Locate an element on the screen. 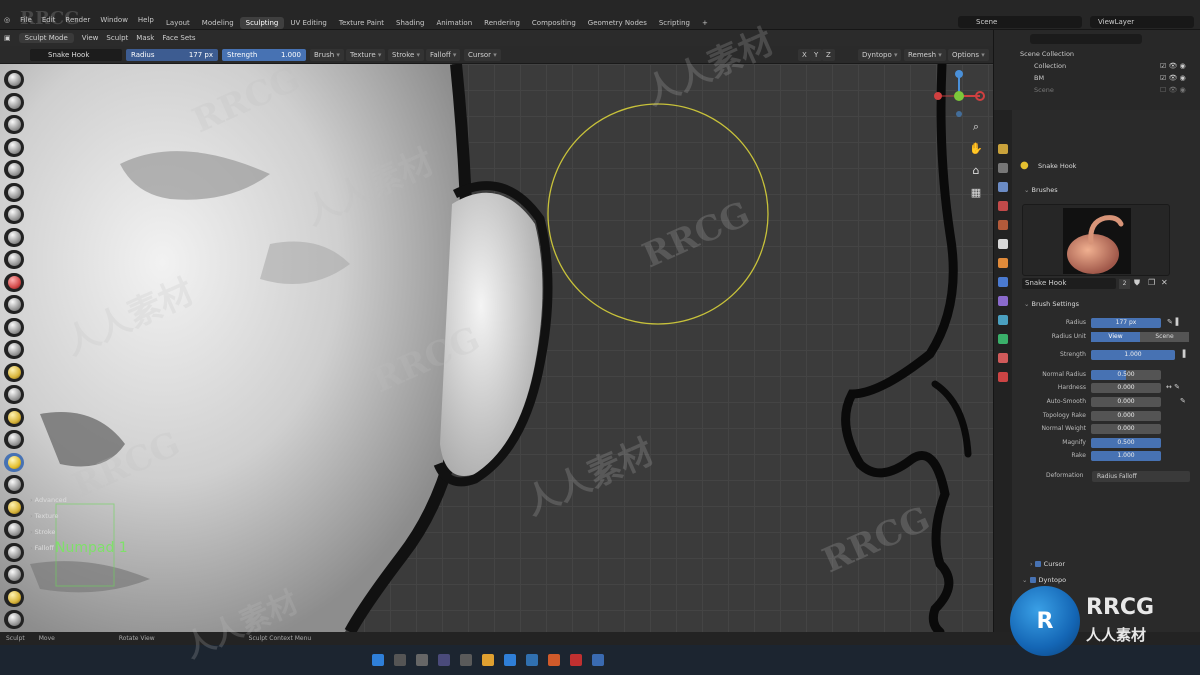 This screenshot has height=675, width=1200. dyntopo-dropdown: Dyntopo is located at coordinates (880, 55).